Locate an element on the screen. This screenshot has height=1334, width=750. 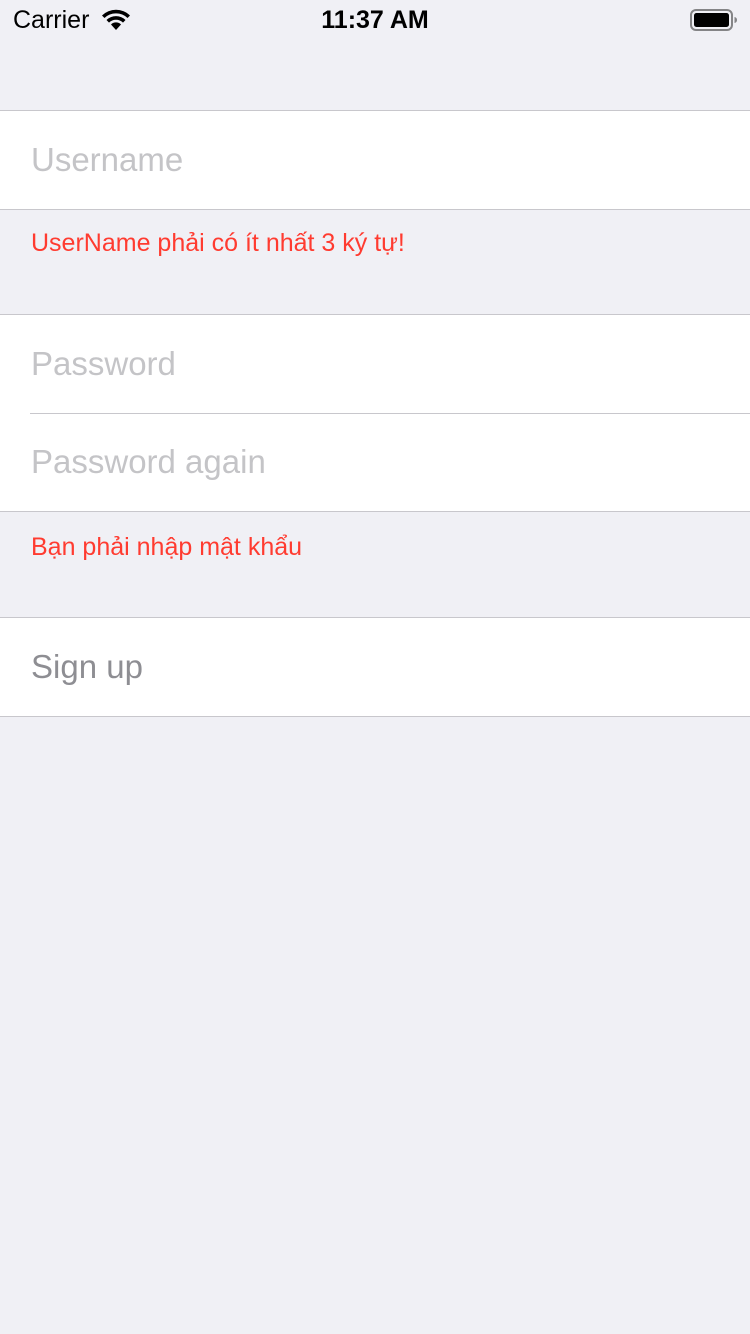
signup-section: Sign up is located at coordinates (375, 667).